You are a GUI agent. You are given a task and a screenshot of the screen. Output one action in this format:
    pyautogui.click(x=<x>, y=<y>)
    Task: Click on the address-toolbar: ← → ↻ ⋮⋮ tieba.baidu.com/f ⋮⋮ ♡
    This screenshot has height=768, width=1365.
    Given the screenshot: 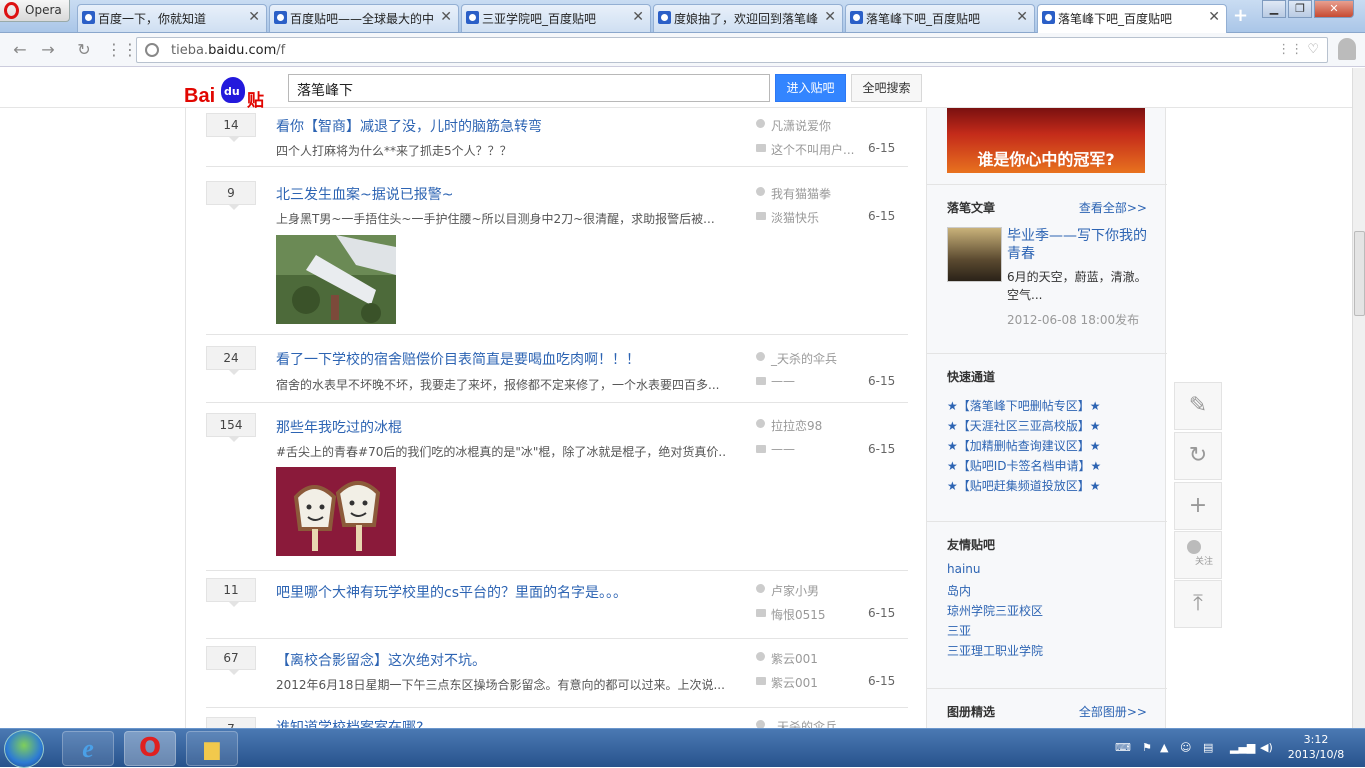 What is the action you would take?
    pyautogui.click(x=682, y=50)
    